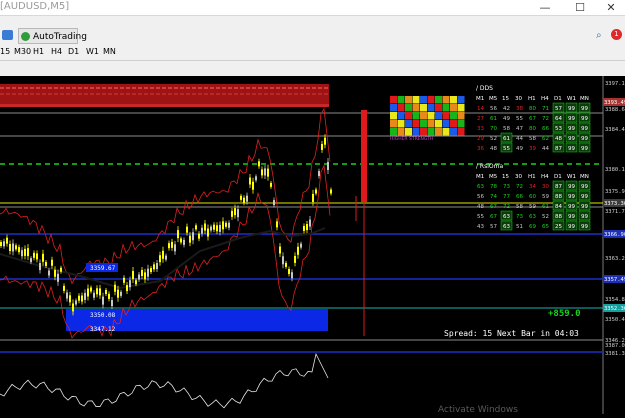  What do you see at coordinates (480, 129) in the screenshot?
I see `table-cell: 33` at bounding box center [480, 129].